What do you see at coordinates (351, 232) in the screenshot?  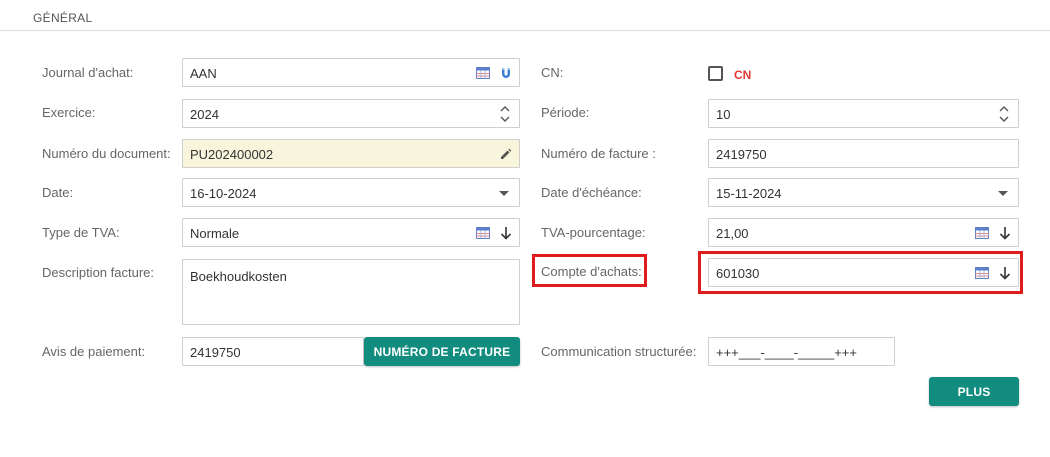 I see `type-tva-field: Normale` at bounding box center [351, 232].